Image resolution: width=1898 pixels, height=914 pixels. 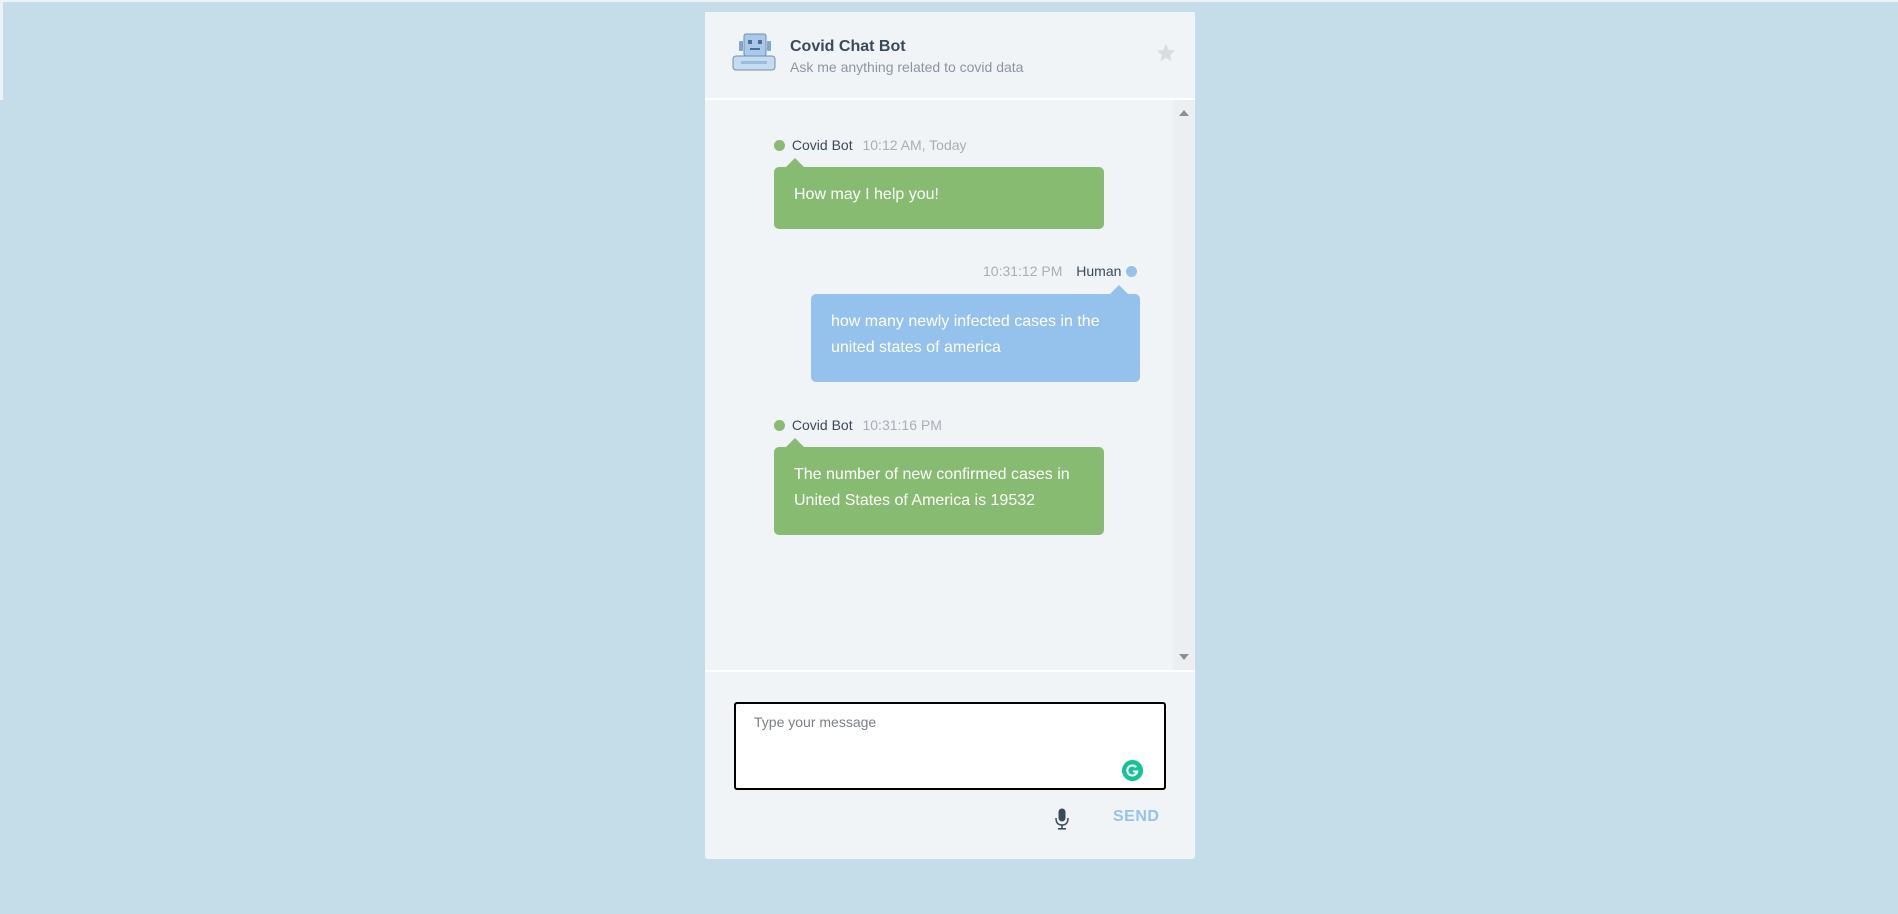 What do you see at coordinates (1184, 385) in the screenshot?
I see `scrollbar` at bounding box center [1184, 385].